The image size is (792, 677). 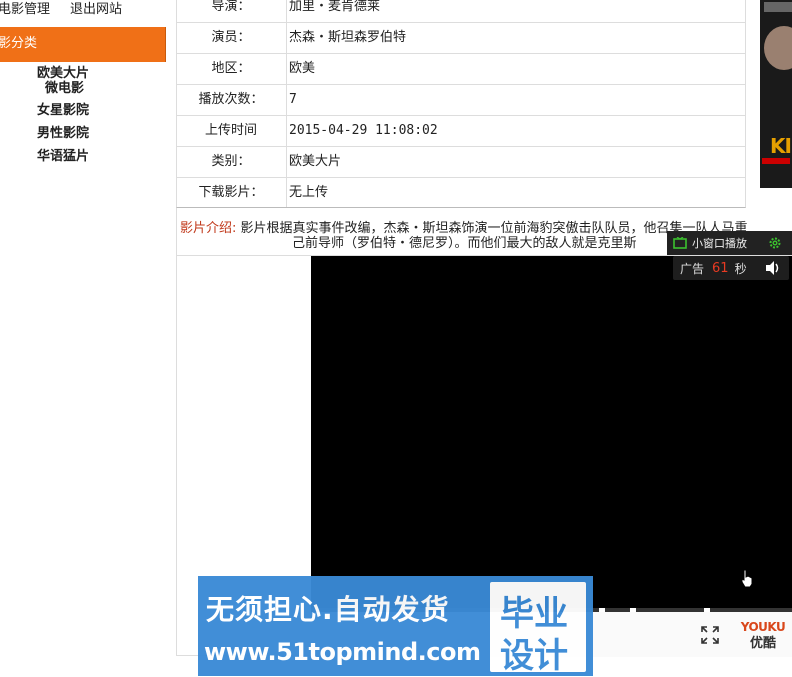 What do you see at coordinates (775, 243) in the screenshot?
I see `gear-icon` at bounding box center [775, 243].